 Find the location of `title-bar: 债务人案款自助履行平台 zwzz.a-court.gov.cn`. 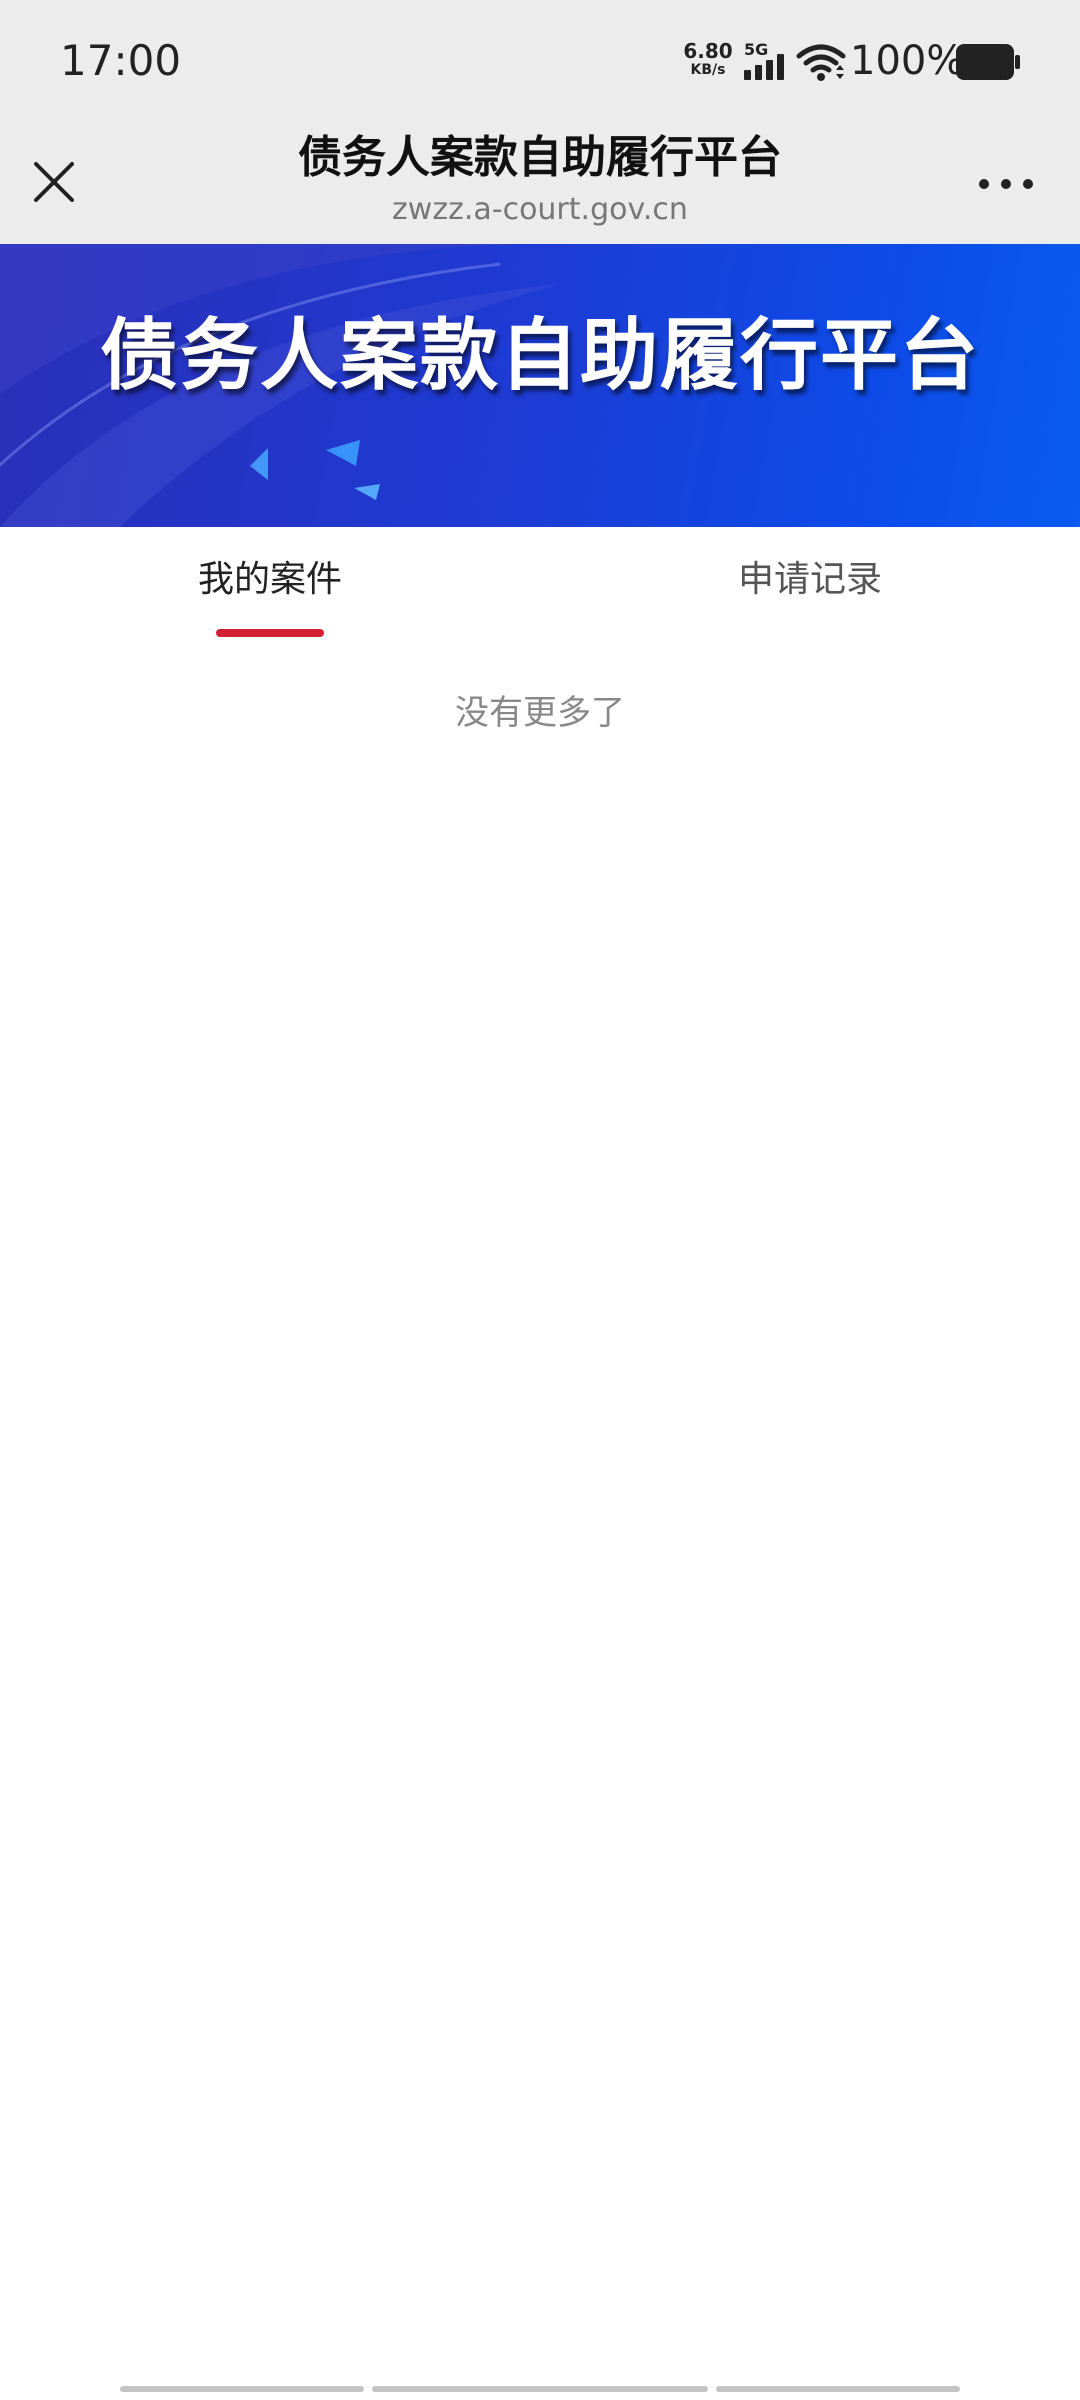

title-bar: 债务人案款自助履行平台 zwzz.a-court.gov.cn is located at coordinates (540, 182).